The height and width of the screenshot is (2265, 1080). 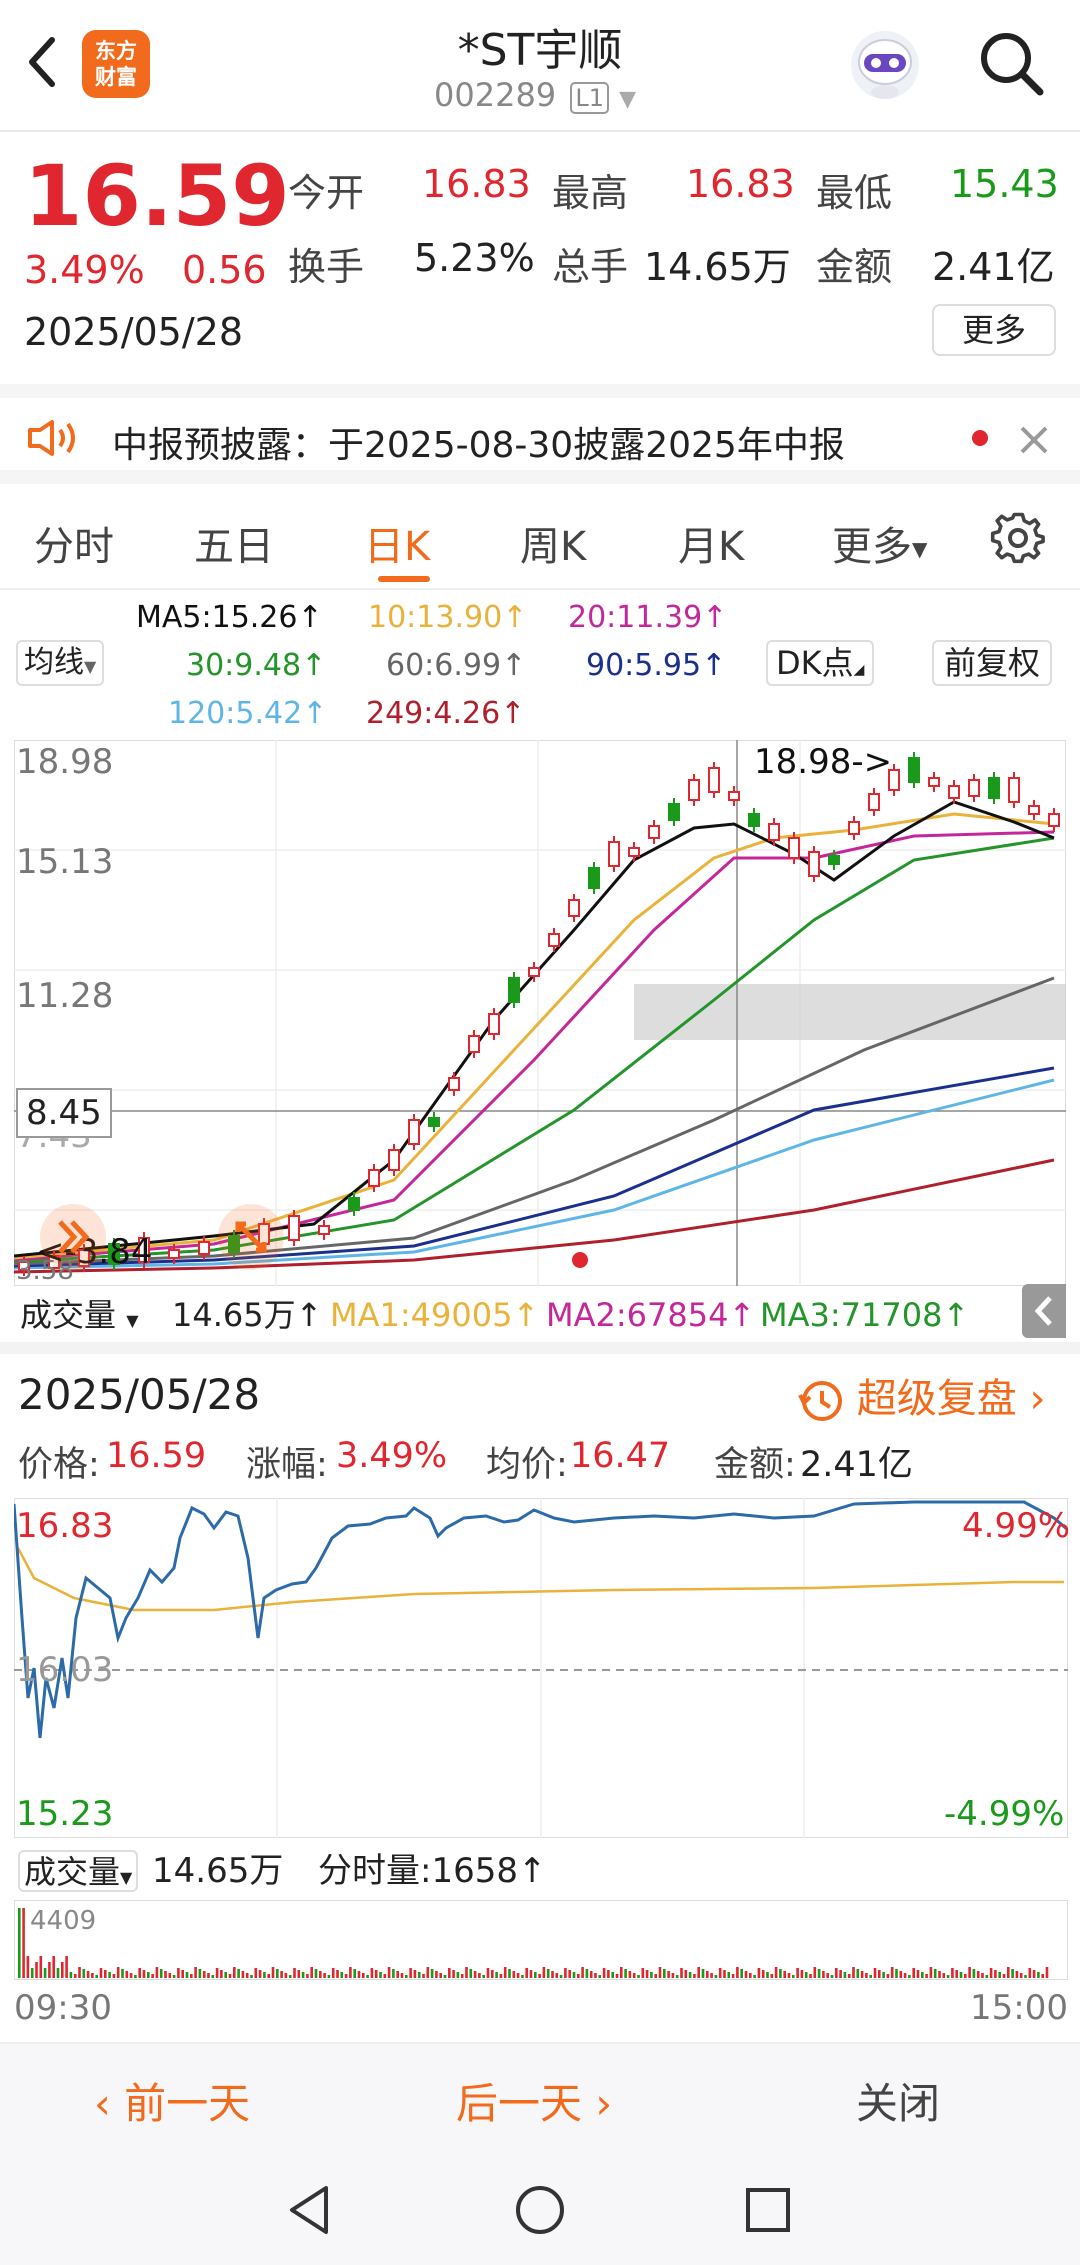 What do you see at coordinates (540, 2210) in the screenshot?
I see `nav-home-icon` at bounding box center [540, 2210].